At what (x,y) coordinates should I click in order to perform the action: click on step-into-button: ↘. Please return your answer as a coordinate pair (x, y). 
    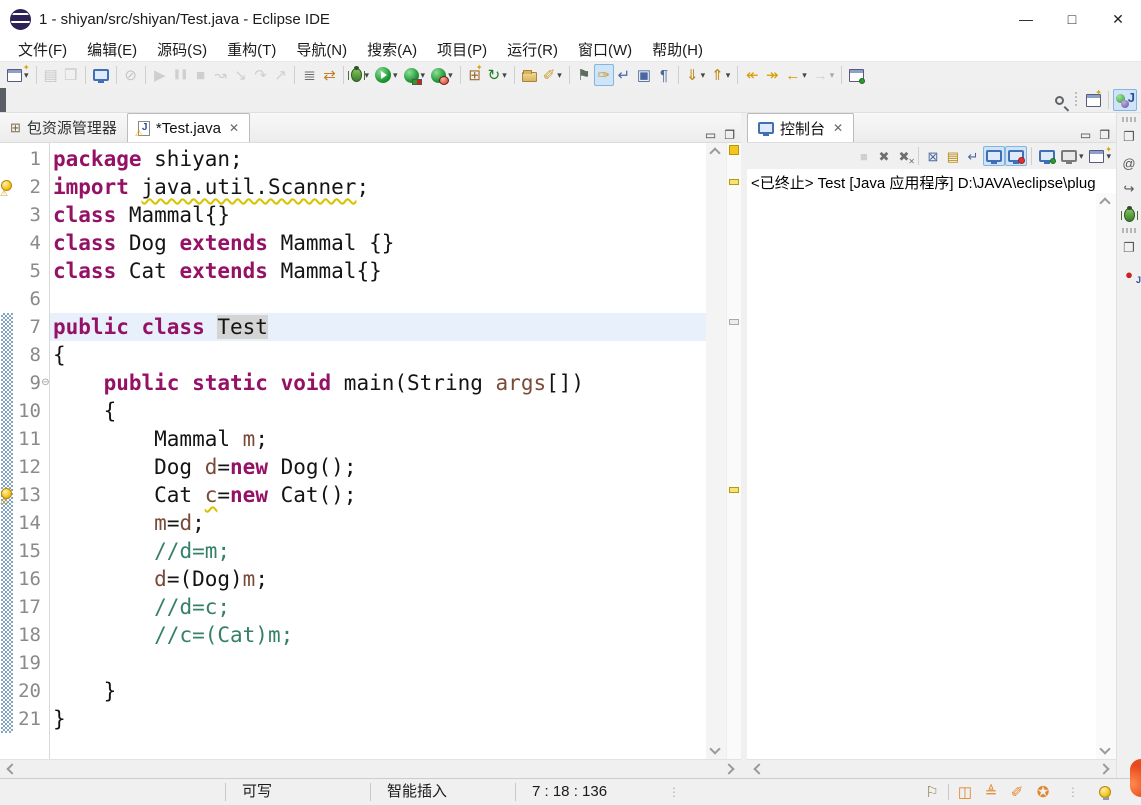
    Looking at the image, I should click on (240, 75).